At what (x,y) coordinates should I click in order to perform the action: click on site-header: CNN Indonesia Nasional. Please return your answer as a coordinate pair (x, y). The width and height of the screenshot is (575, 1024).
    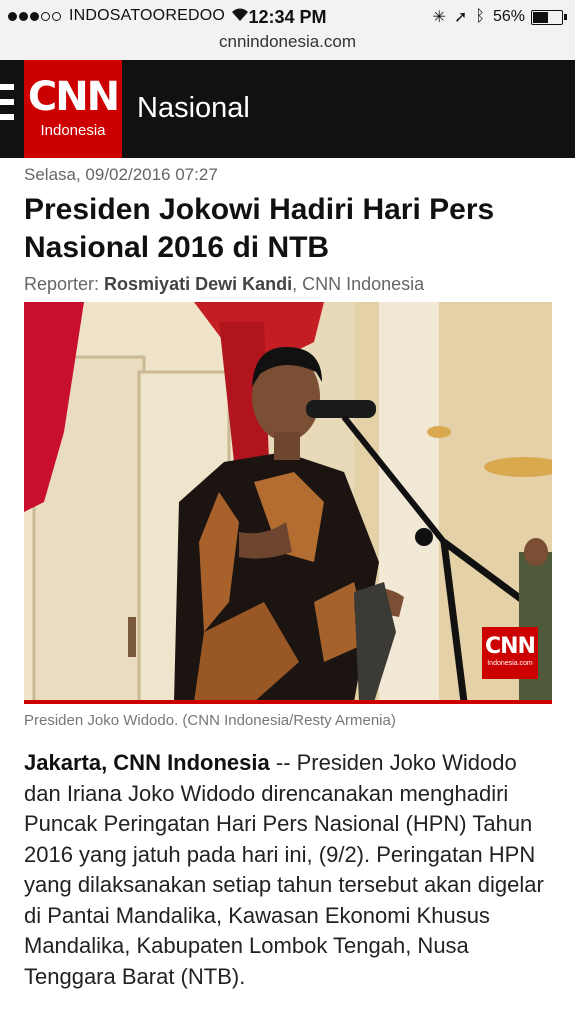
    Looking at the image, I should click on (287, 109).